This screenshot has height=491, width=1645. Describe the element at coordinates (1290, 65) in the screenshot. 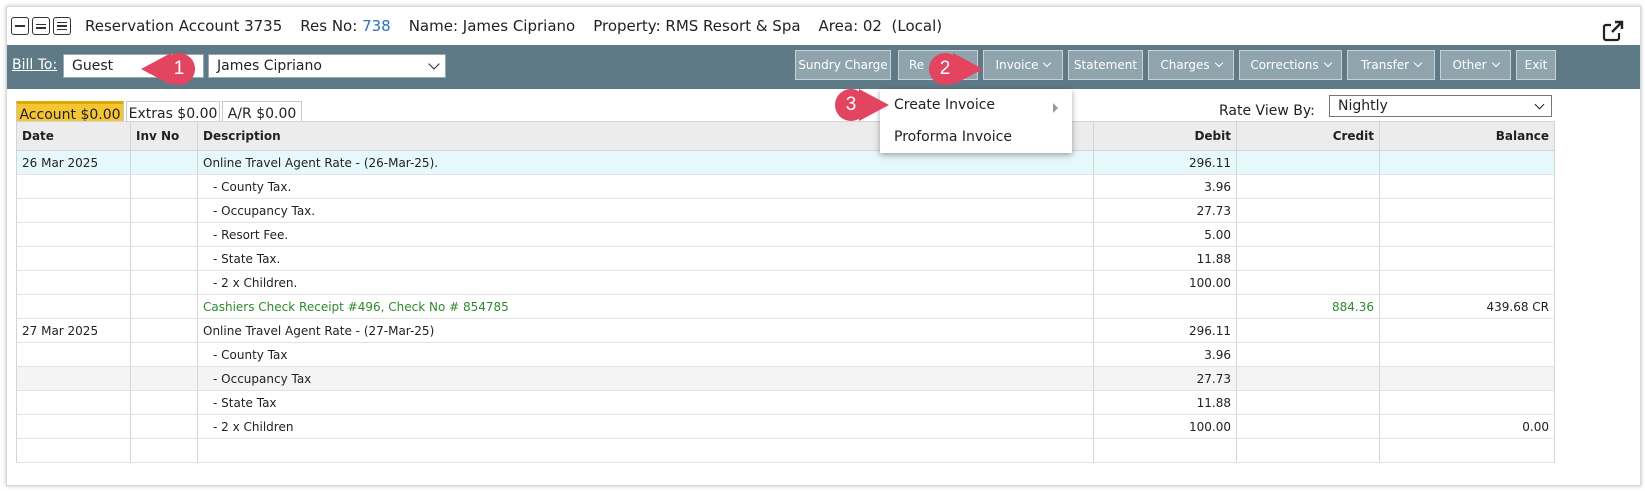

I see `corrections-button: Corrections` at that location.